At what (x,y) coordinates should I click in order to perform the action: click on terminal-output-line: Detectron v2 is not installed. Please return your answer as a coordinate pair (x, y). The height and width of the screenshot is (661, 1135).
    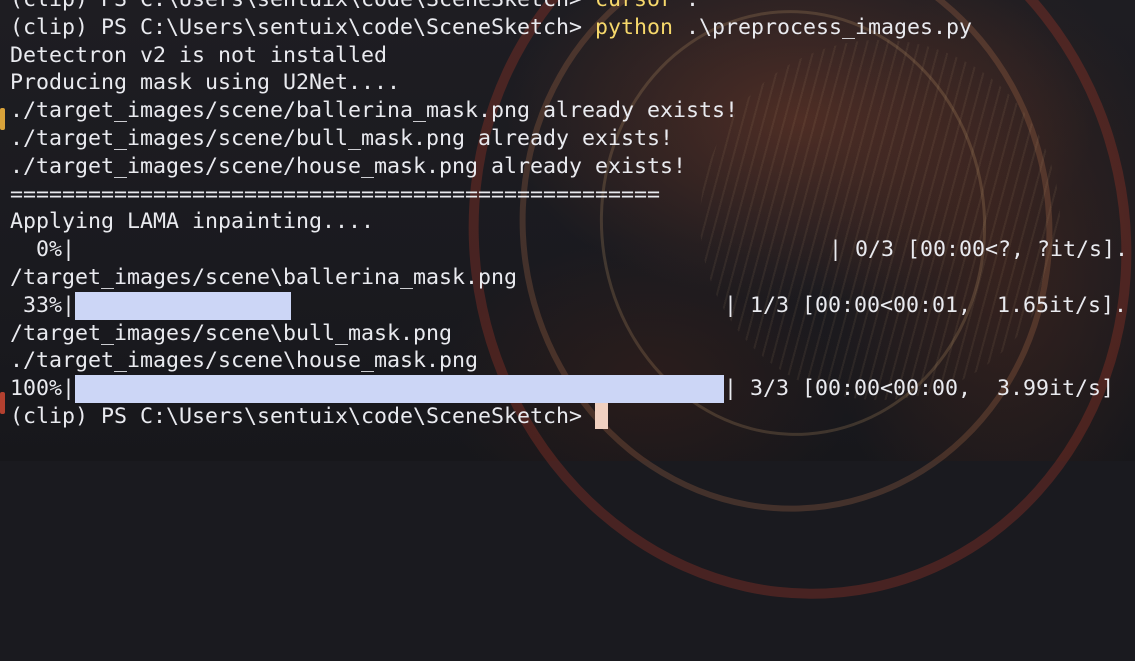
    Looking at the image, I should click on (199, 55).